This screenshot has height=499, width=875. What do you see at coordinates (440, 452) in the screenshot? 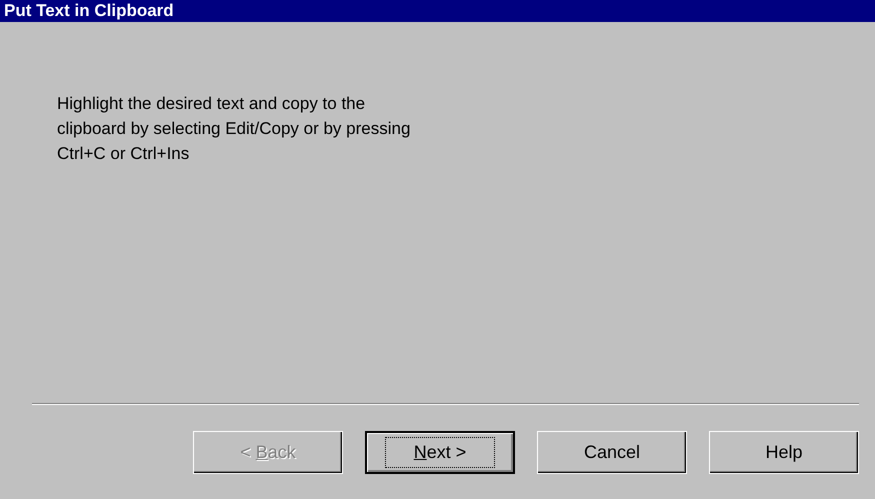
I see `dialog-button: Next >` at bounding box center [440, 452].